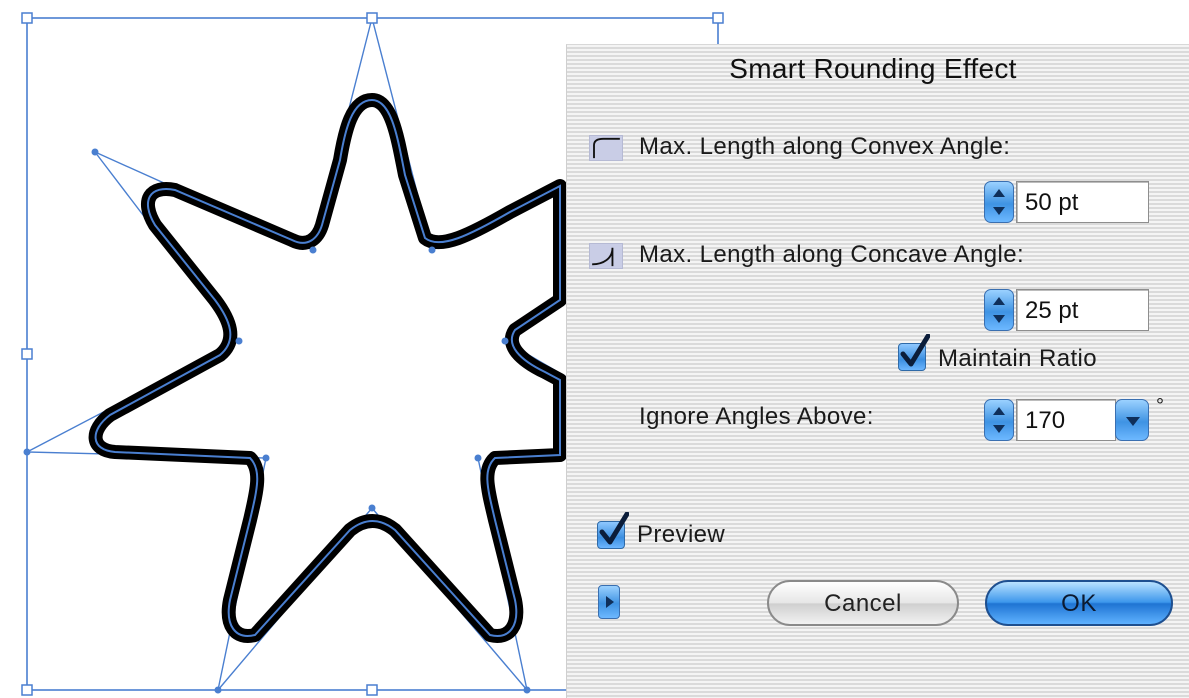 The width and height of the screenshot is (1189, 698). Describe the element at coordinates (873, 68) in the screenshot. I see `dialog-title: Smart Rounding Effect` at that location.